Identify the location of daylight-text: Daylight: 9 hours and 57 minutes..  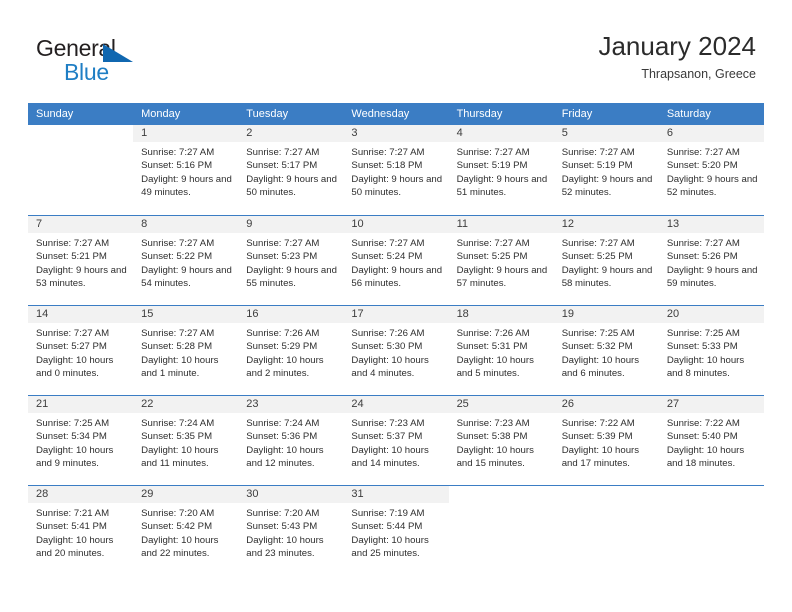
(502, 276).